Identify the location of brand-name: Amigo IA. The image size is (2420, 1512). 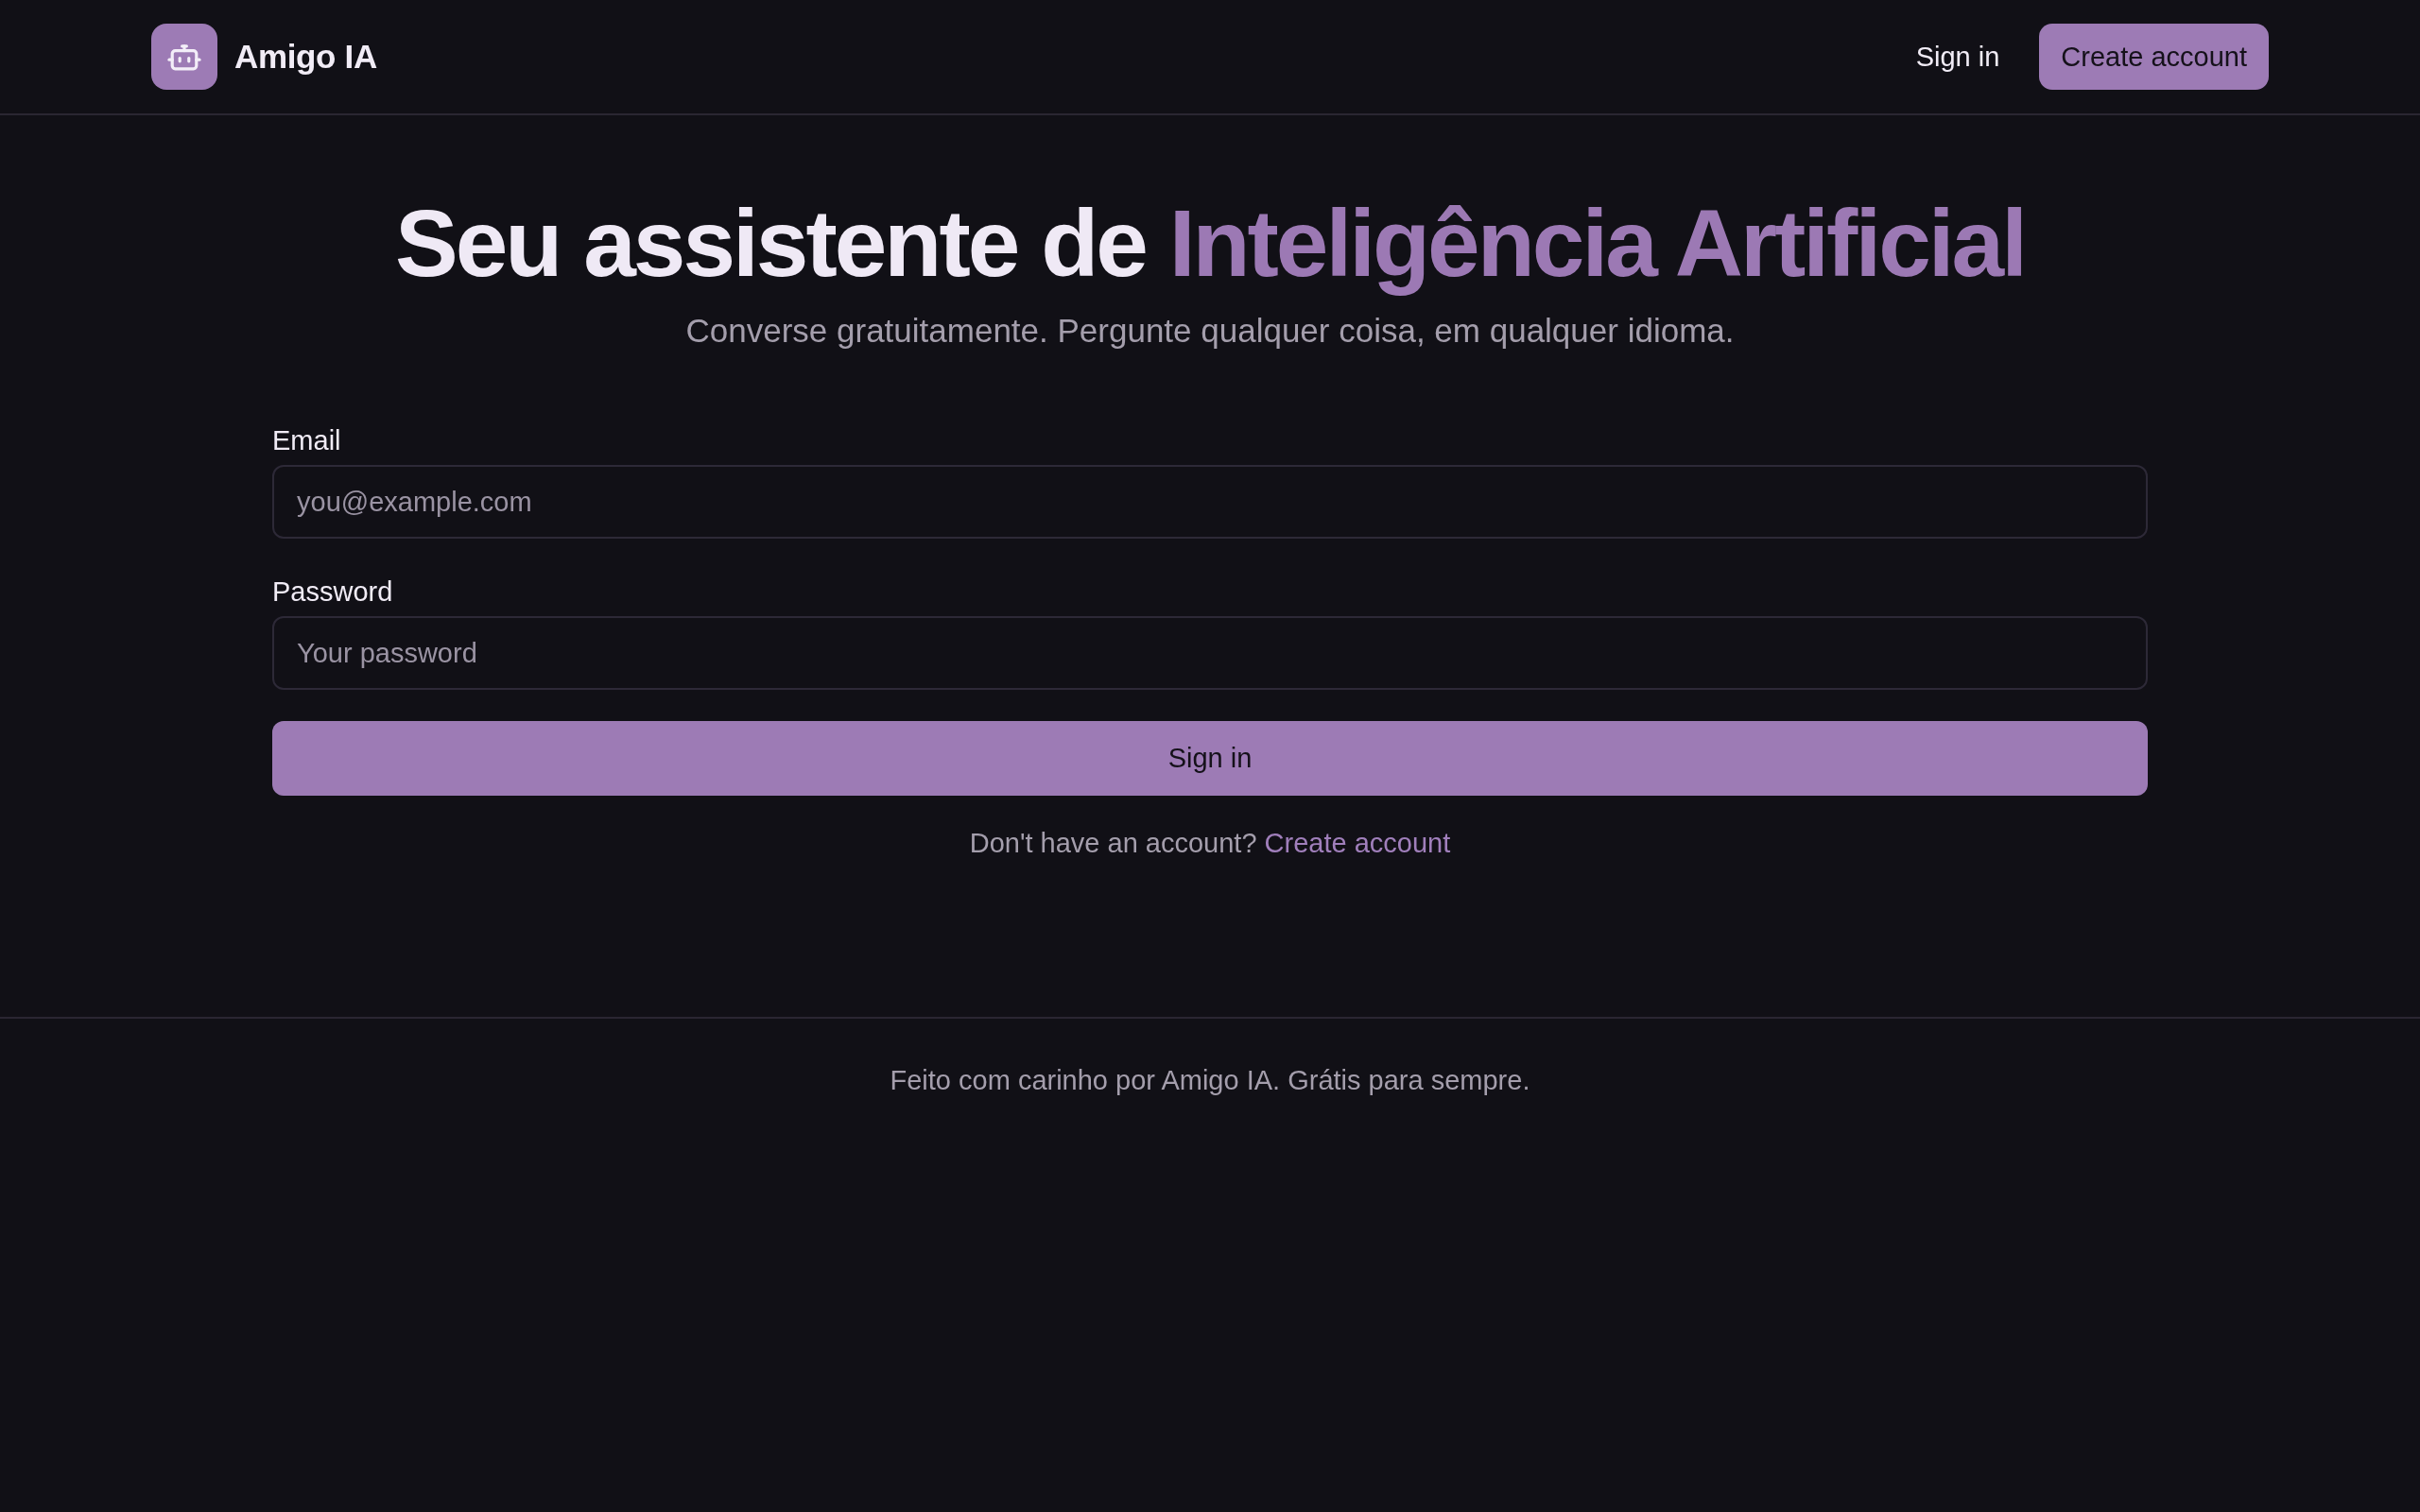
(305, 57).